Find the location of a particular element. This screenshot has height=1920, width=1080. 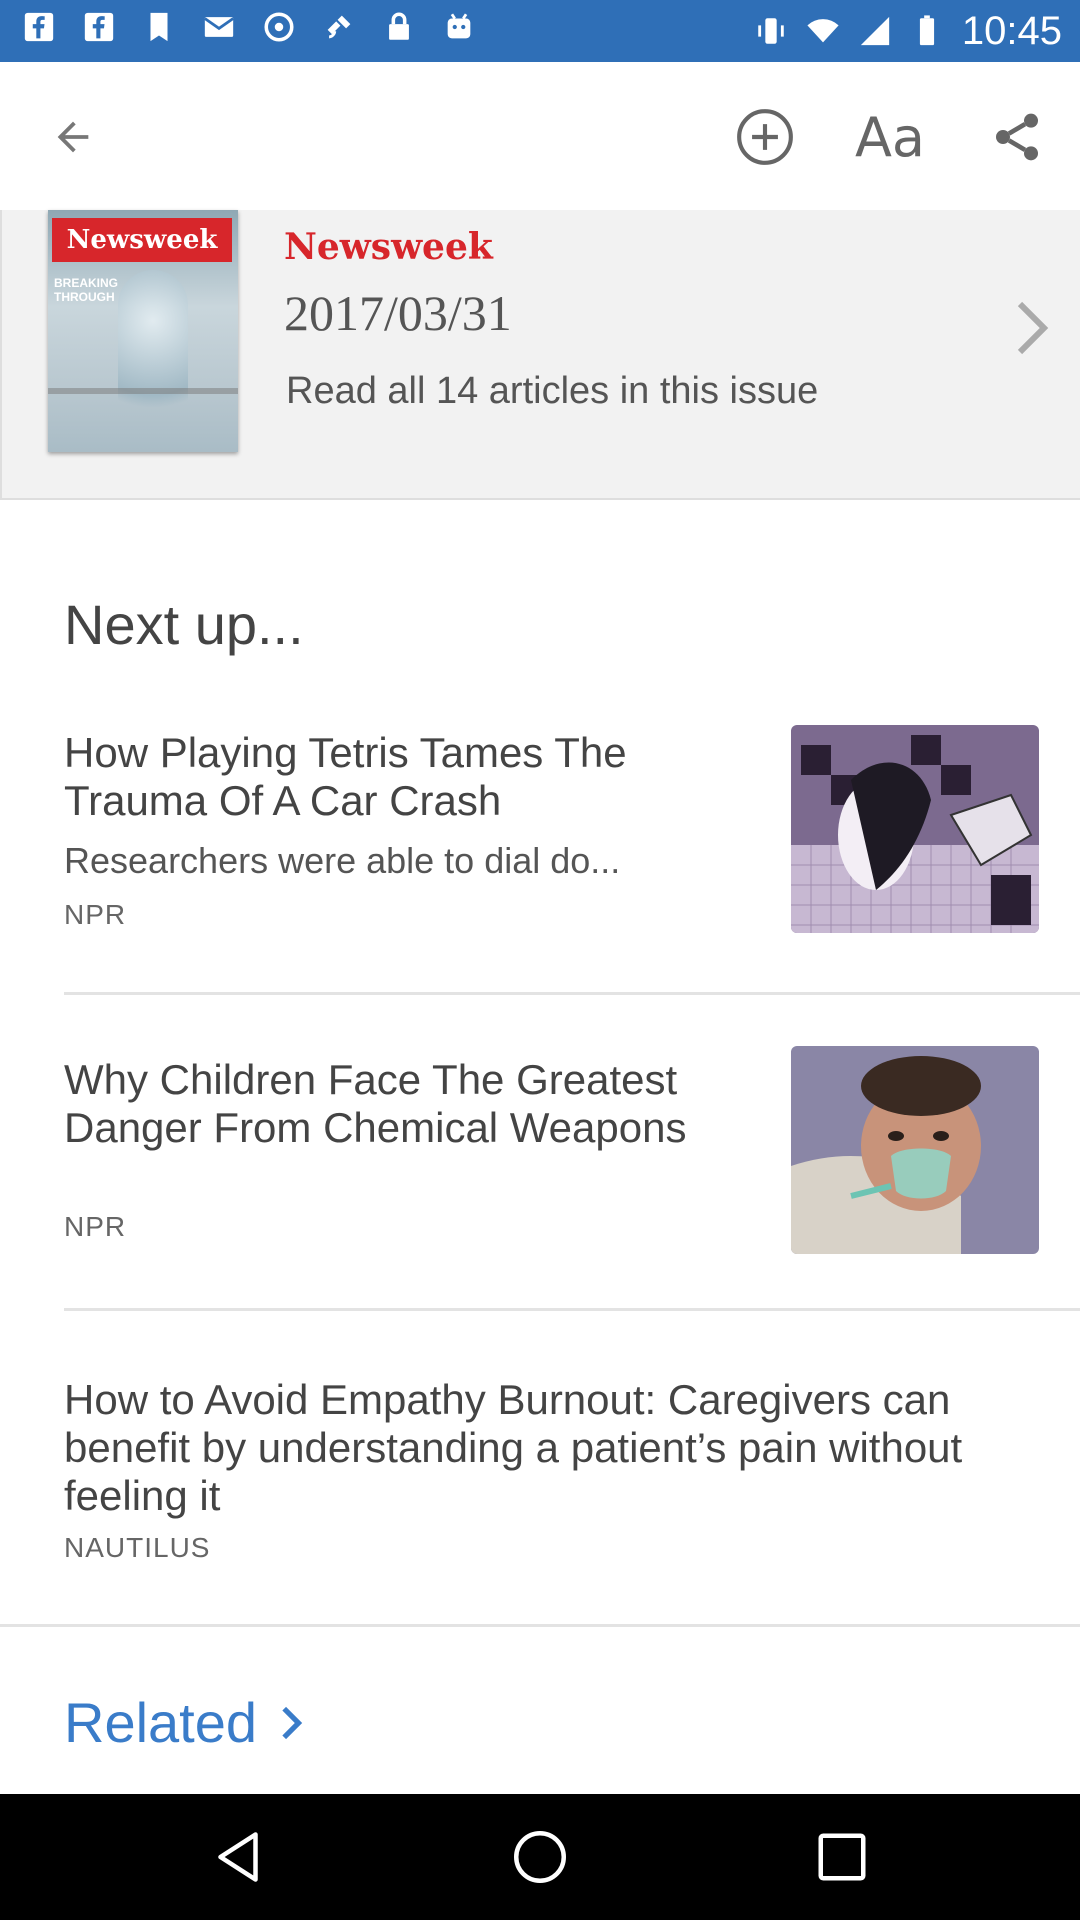

magazine-cover: Newsweek BREAKING THROUGH is located at coordinates (143, 331).